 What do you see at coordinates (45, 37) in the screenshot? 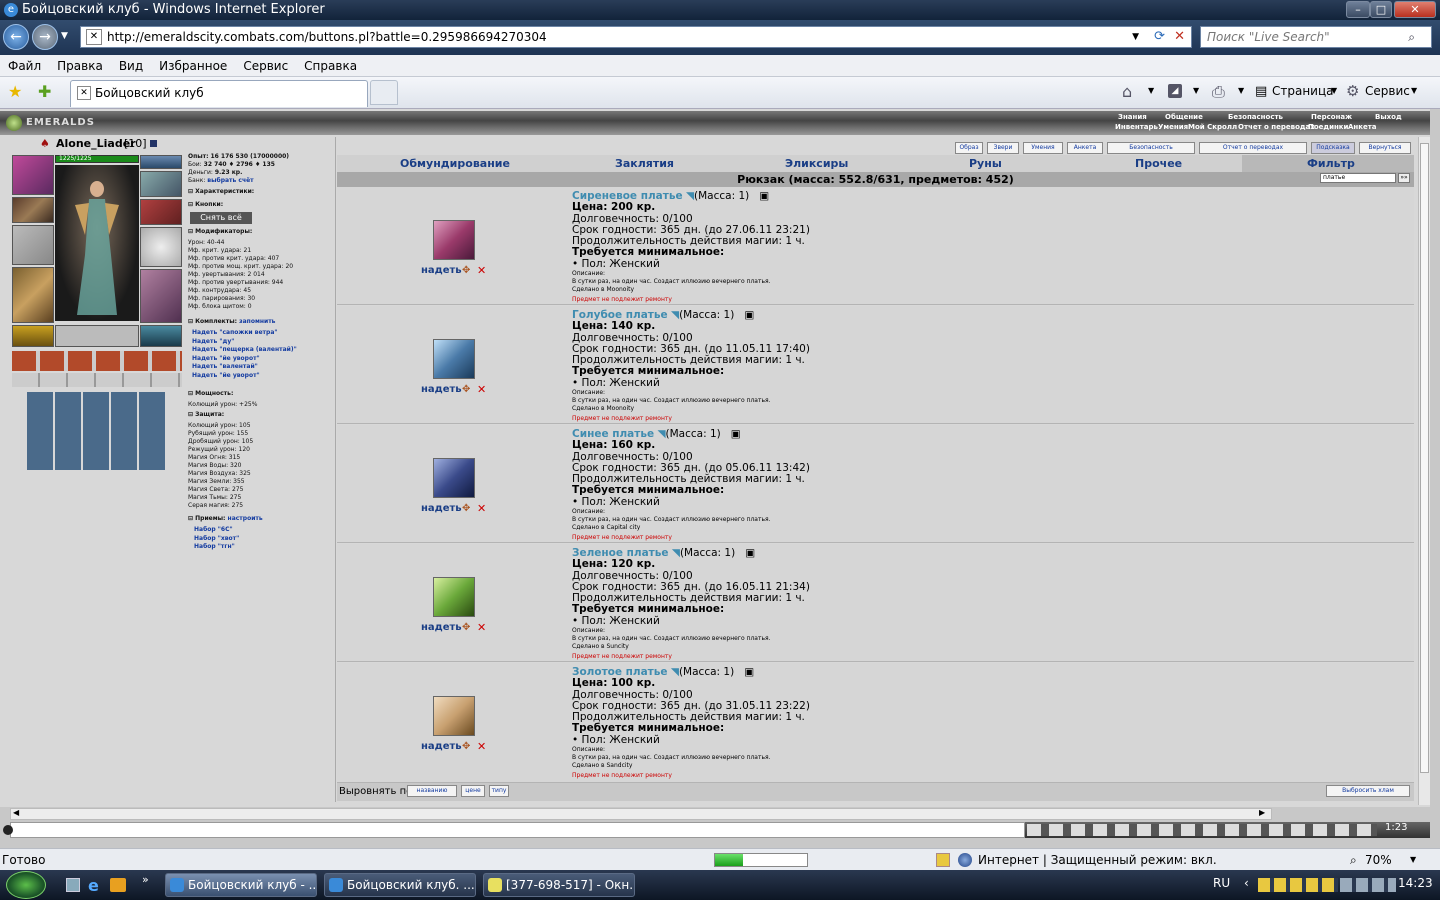
I see `forward-icon: →` at bounding box center [45, 37].